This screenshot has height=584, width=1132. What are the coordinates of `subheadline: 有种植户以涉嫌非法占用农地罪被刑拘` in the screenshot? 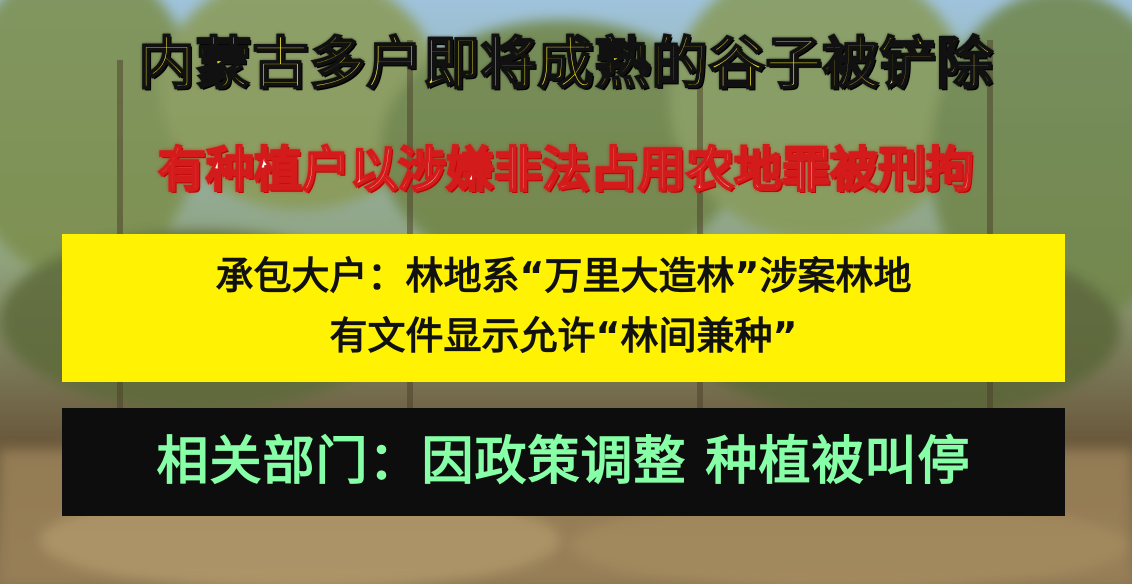 It's located at (566, 170).